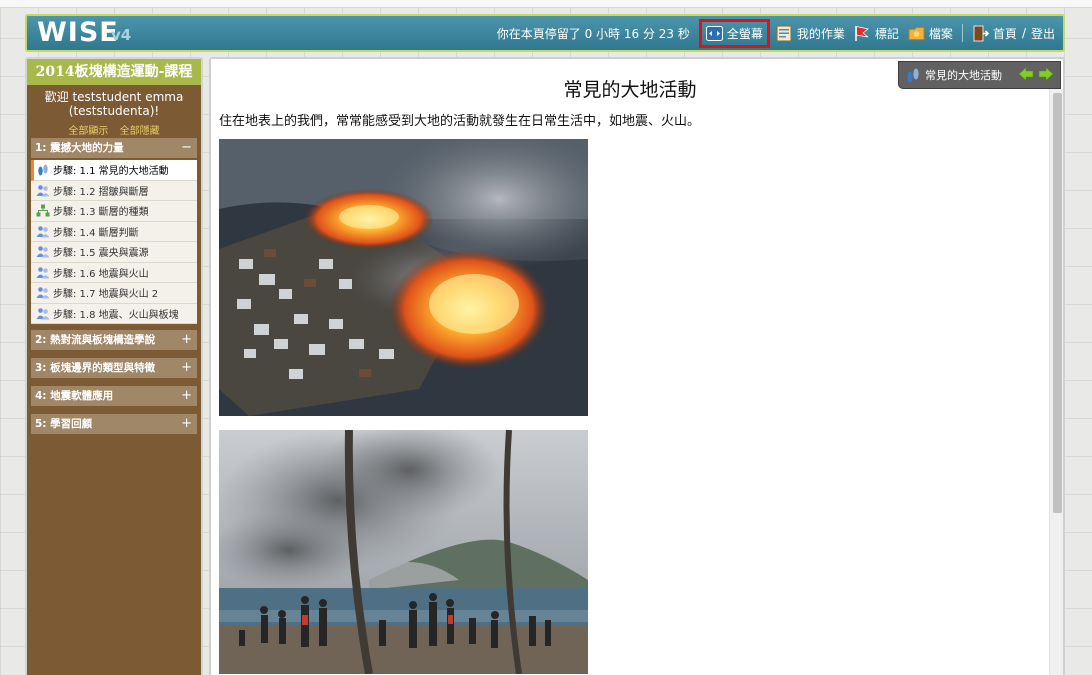 This screenshot has width=1092, height=675. Describe the element at coordinates (95, 340) in the screenshot. I see `section-2-label: 2: 熱對流與板塊構造學說` at that location.